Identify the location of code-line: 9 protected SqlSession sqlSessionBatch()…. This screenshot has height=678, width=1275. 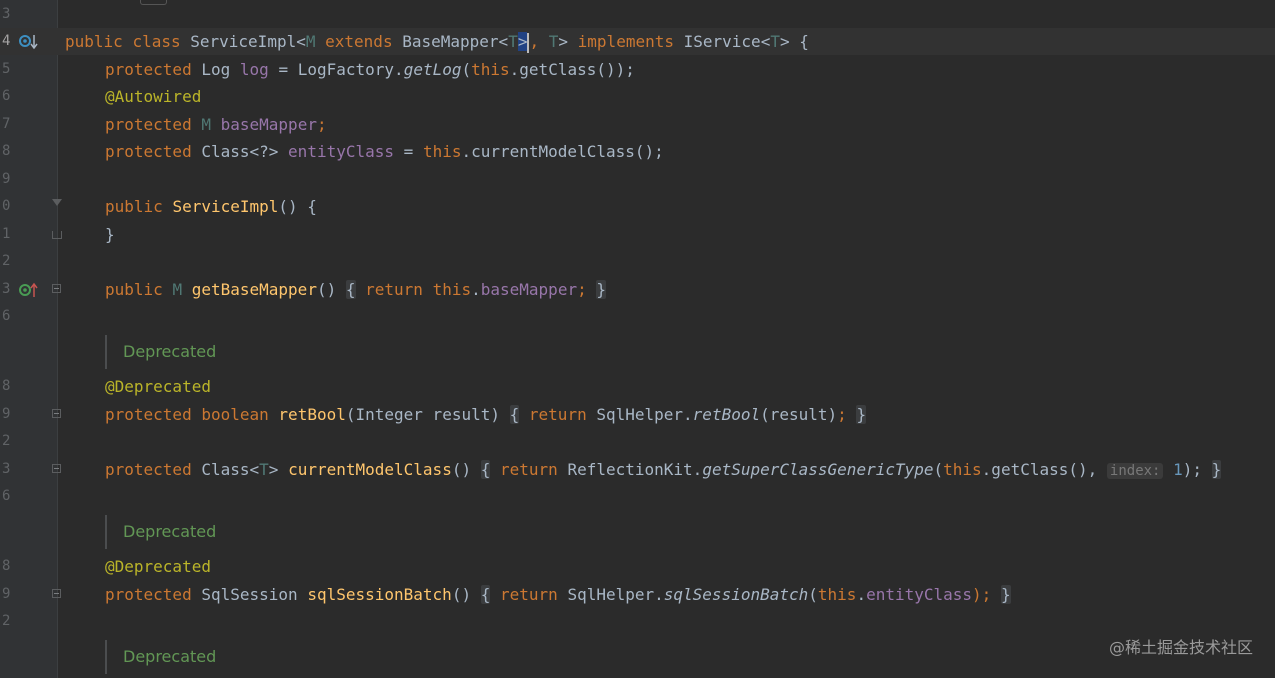
(637, 594).